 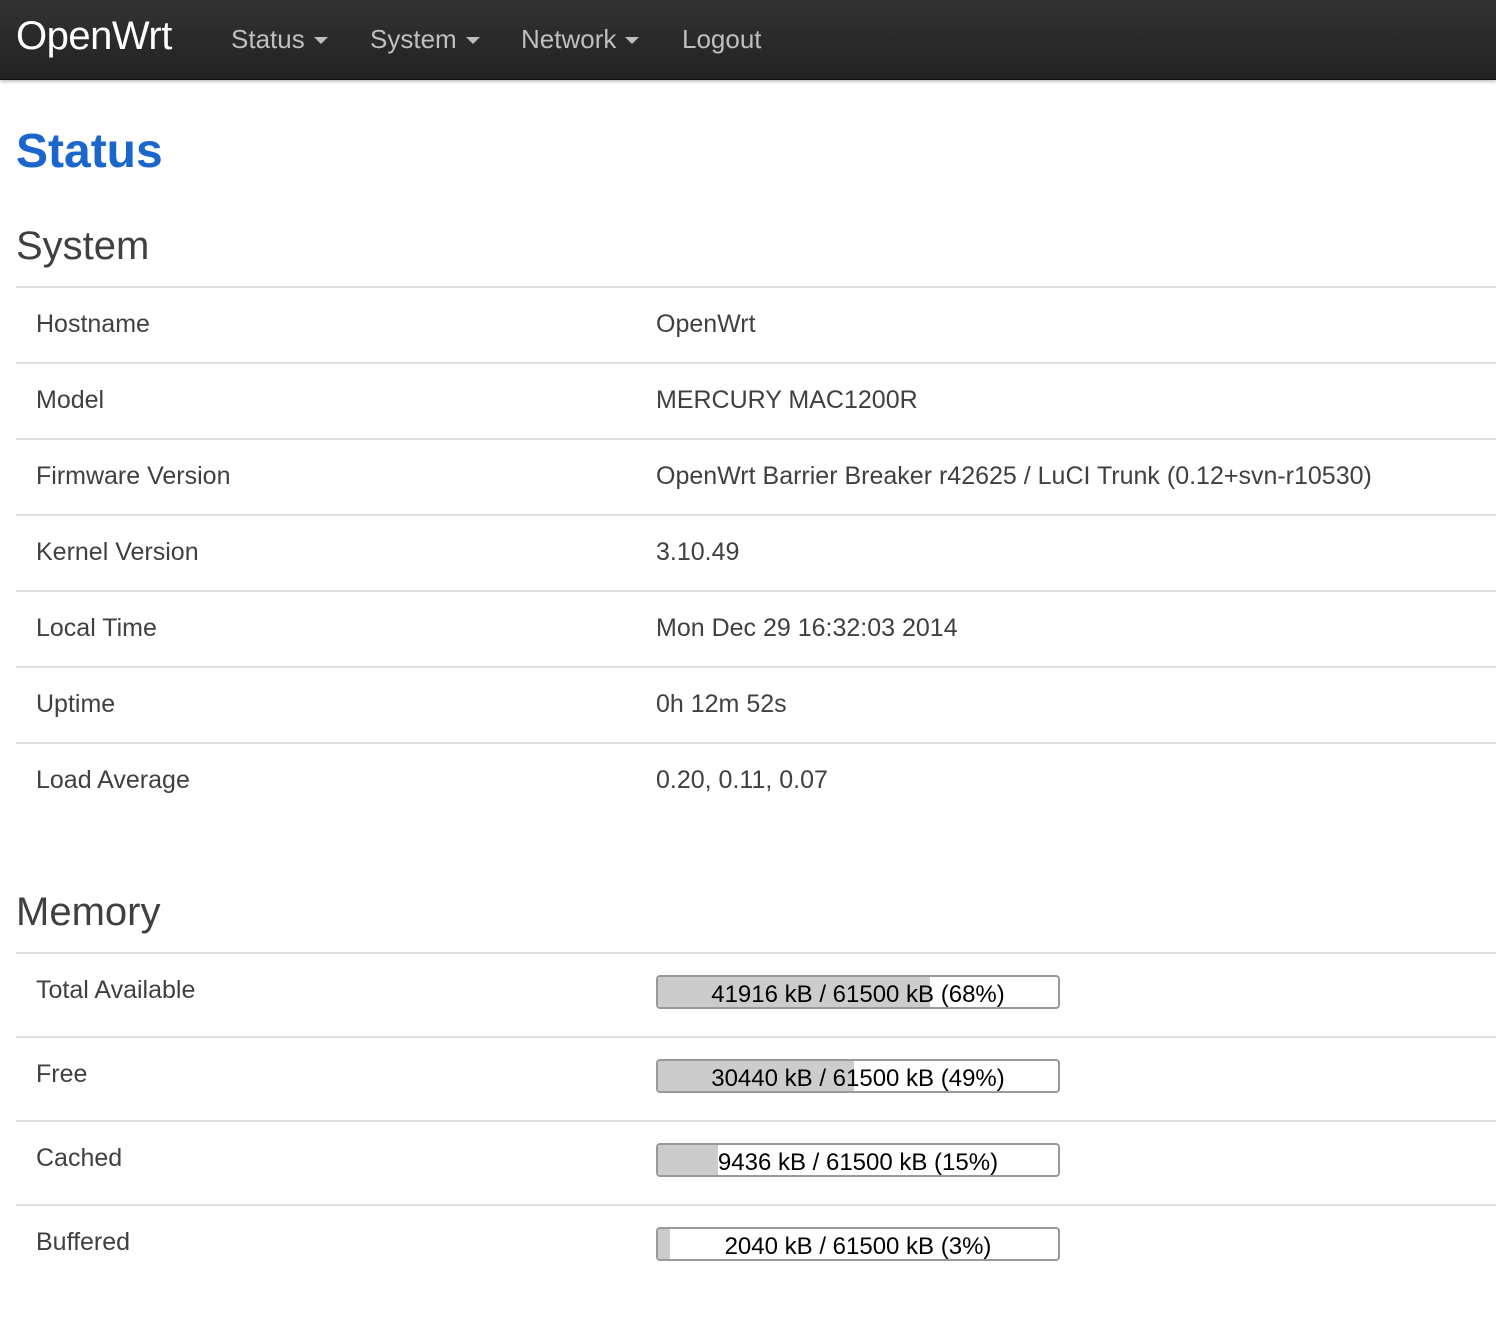 I want to click on table-row: Model MERCURY MAC1200R, so click(x=756, y=402).